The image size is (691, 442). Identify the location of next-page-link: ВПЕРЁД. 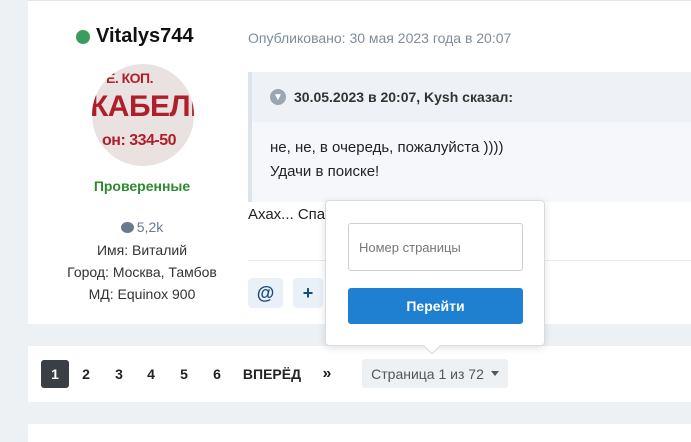
(272, 374).